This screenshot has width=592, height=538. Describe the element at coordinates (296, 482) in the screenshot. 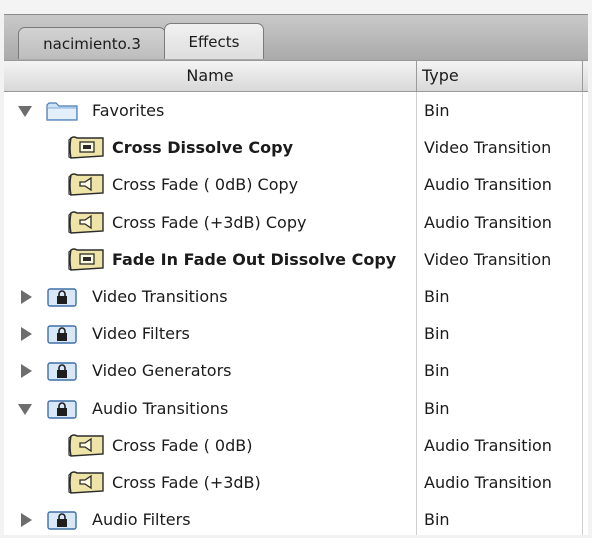

I see `list-item: Cross Fade (+3dB) Audio Transition` at that location.